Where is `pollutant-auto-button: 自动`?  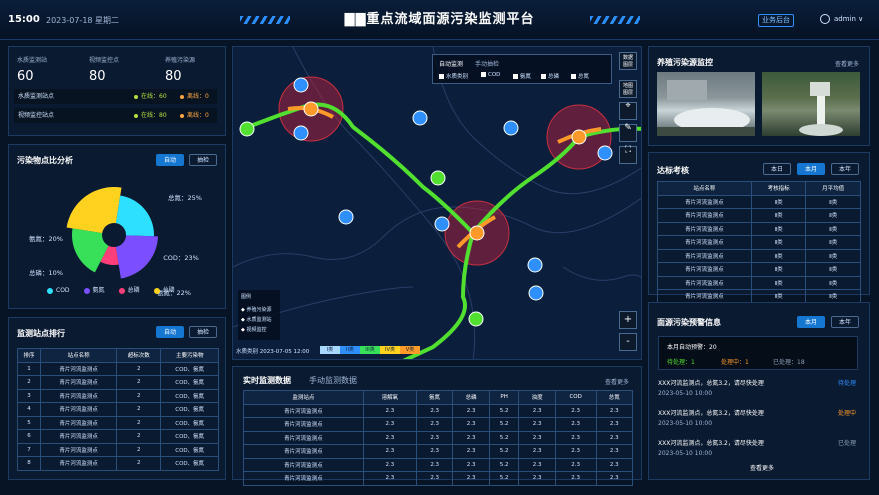 pollutant-auto-button: 自动 is located at coordinates (170, 160).